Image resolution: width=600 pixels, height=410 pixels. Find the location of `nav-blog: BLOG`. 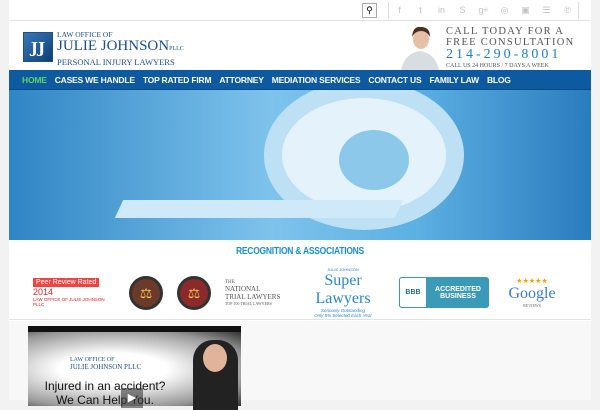

nav-blog: BLOG is located at coordinates (499, 80).